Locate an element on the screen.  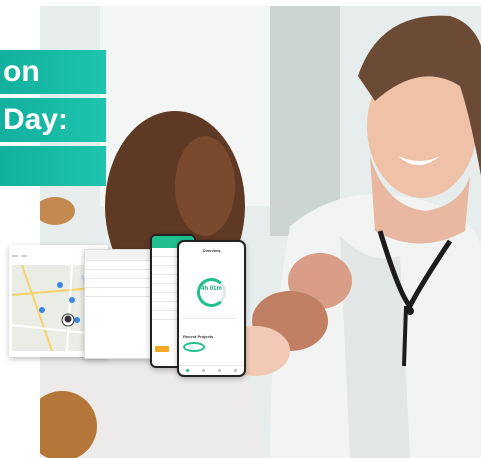
stats-row is located at coordinates (210, 323).